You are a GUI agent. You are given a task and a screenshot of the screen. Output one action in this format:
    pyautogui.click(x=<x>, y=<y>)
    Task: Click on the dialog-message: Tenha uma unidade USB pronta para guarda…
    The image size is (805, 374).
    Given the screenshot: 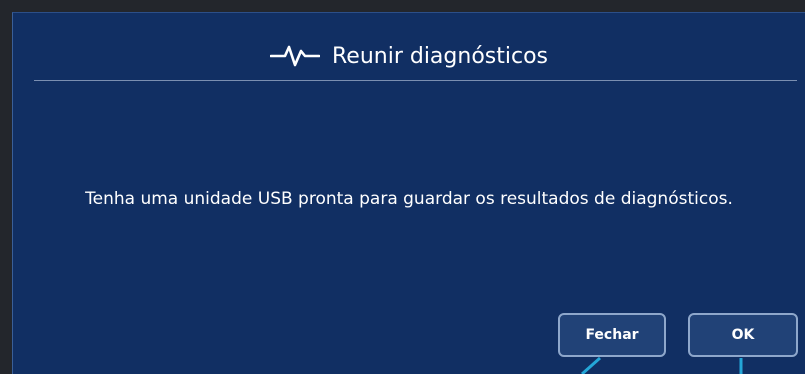 What is the action you would take?
    pyautogui.click(x=409, y=199)
    